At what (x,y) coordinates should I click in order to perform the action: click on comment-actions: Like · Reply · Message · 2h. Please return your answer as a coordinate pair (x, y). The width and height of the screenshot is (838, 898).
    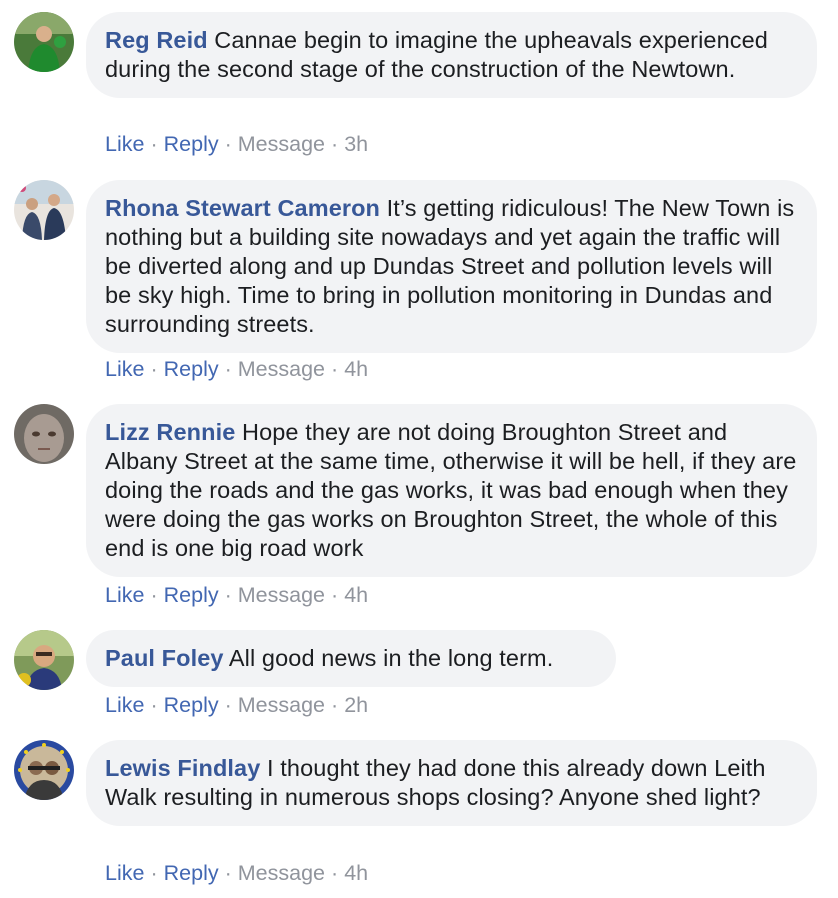
    Looking at the image, I should click on (236, 705).